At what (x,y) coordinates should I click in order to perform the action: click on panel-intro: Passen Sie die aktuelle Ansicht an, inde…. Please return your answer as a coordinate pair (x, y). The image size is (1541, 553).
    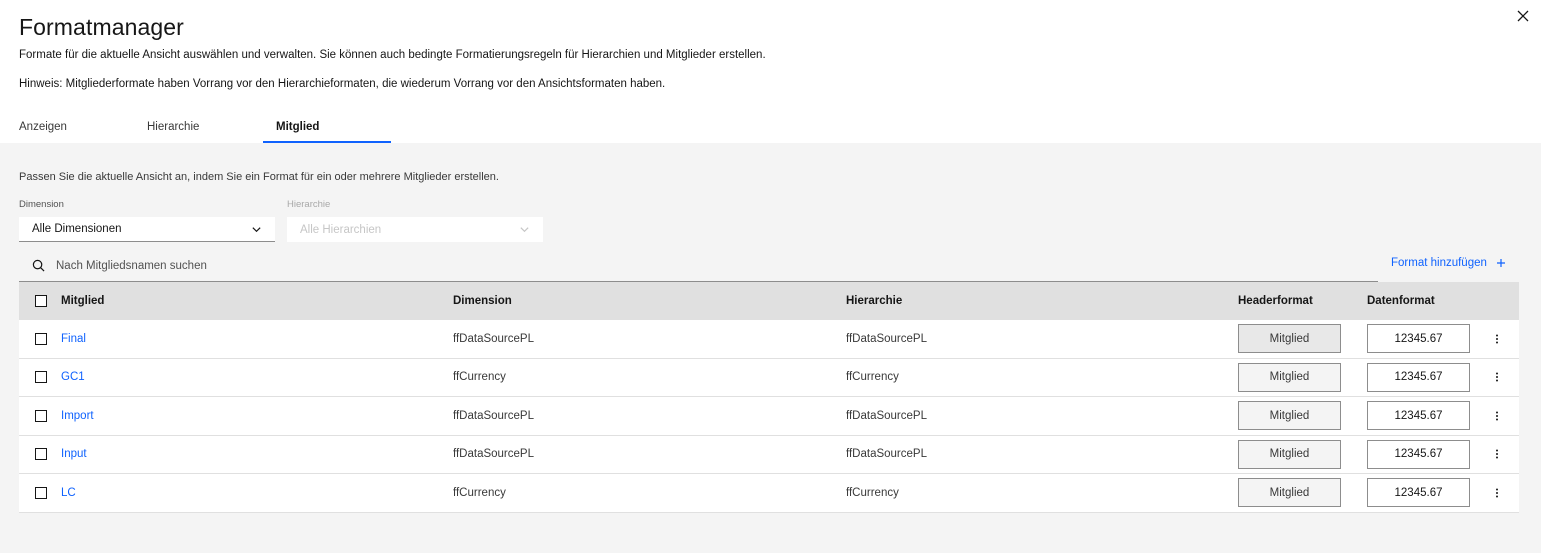
    Looking at the image, I should click on (259, 177).